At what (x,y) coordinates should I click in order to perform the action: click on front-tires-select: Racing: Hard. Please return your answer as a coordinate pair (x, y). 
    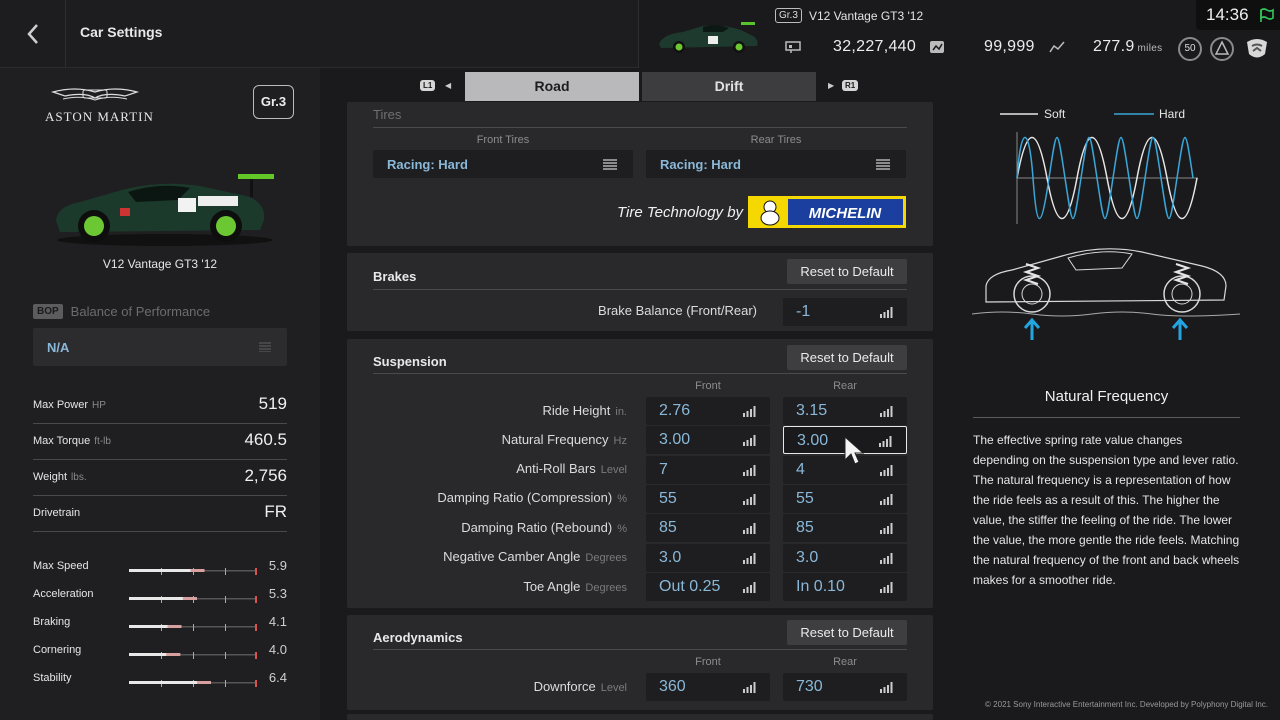
    Looking at the image, I should click on (503, 164).